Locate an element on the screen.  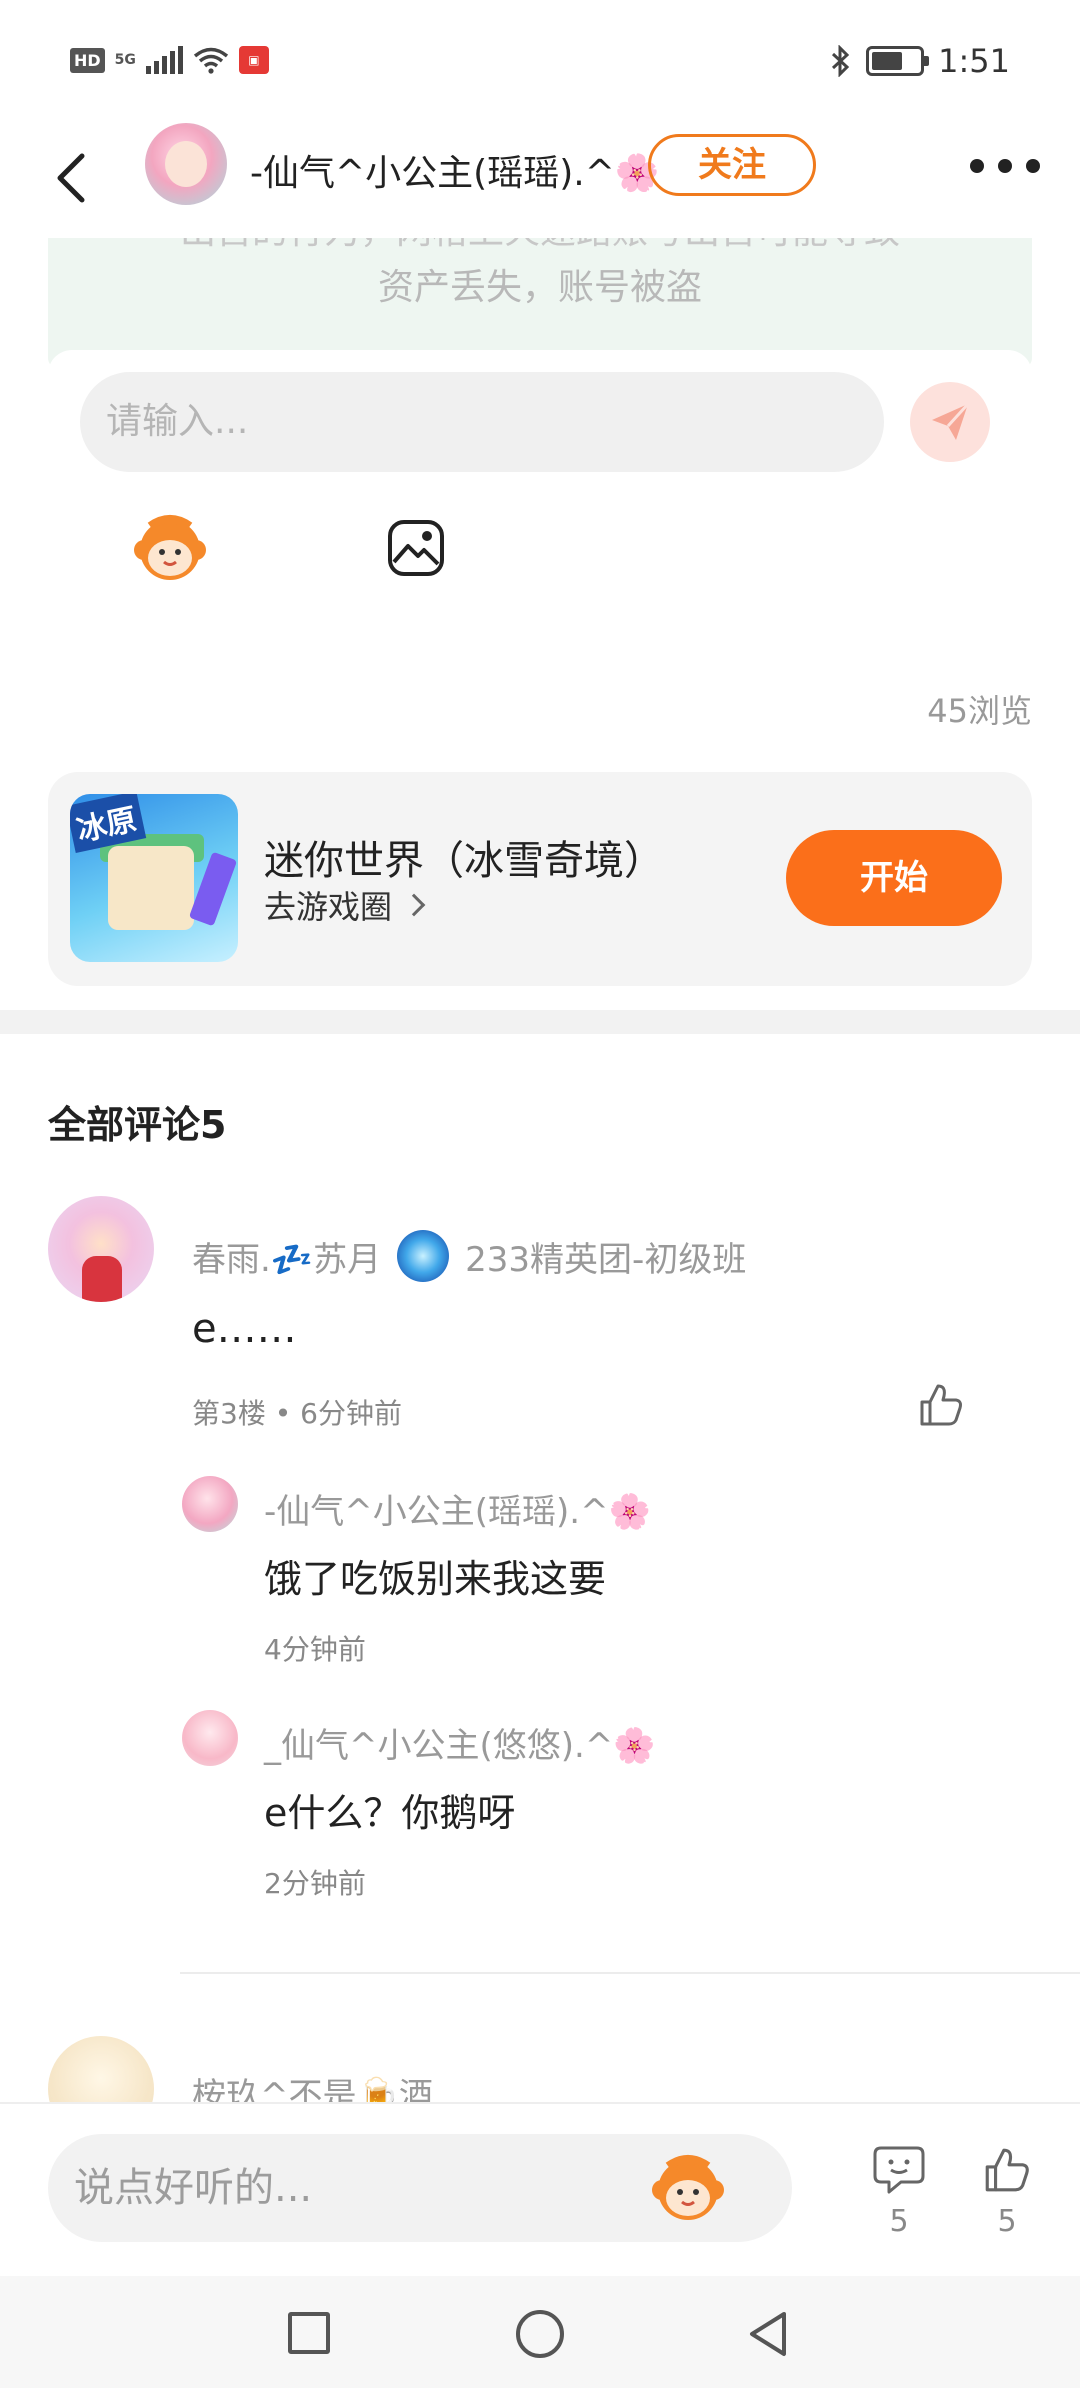
like-button: 5 is located at coordinates (1007, 2191).